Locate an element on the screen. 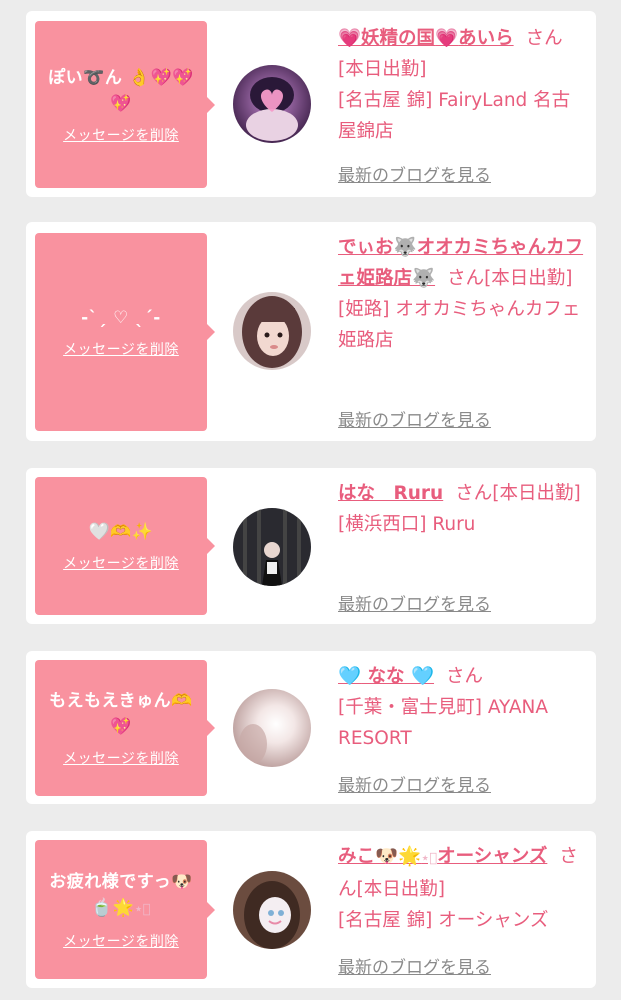 This screenshot has height=1000, width=621. cast-name-link: みこ🐶🌟⋆ﾟオーシャンズ is located at coordinates (442, 856).